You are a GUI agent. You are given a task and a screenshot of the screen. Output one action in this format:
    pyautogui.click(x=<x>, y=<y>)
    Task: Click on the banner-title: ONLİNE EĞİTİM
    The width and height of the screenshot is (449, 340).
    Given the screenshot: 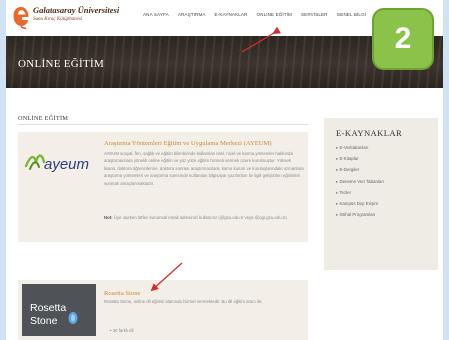 What is the action you would take?
    pyautogui.click(x=61, y=64)
    